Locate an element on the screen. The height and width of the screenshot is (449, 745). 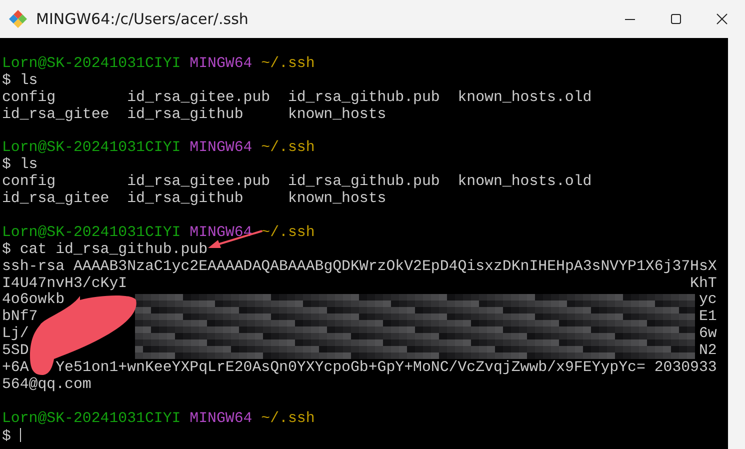
output-text: 6w is located at coordinates (707, 335).